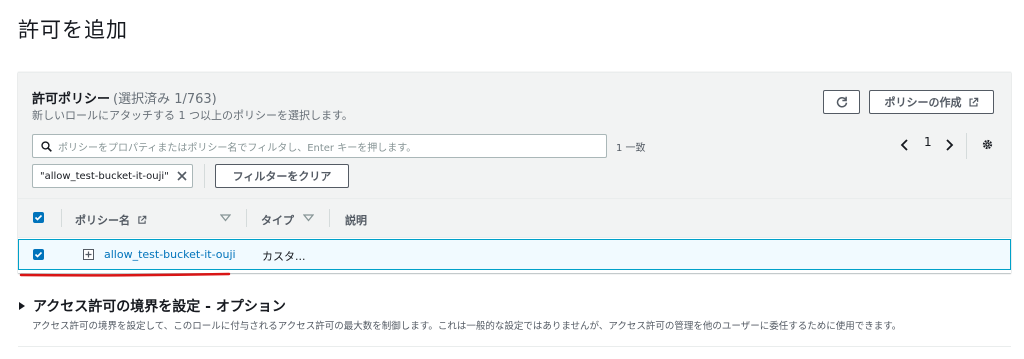 The image size is (1024, 359). Describe the element at coordinates (204, 176) in the screenshot. I see `token-divider` at that location.